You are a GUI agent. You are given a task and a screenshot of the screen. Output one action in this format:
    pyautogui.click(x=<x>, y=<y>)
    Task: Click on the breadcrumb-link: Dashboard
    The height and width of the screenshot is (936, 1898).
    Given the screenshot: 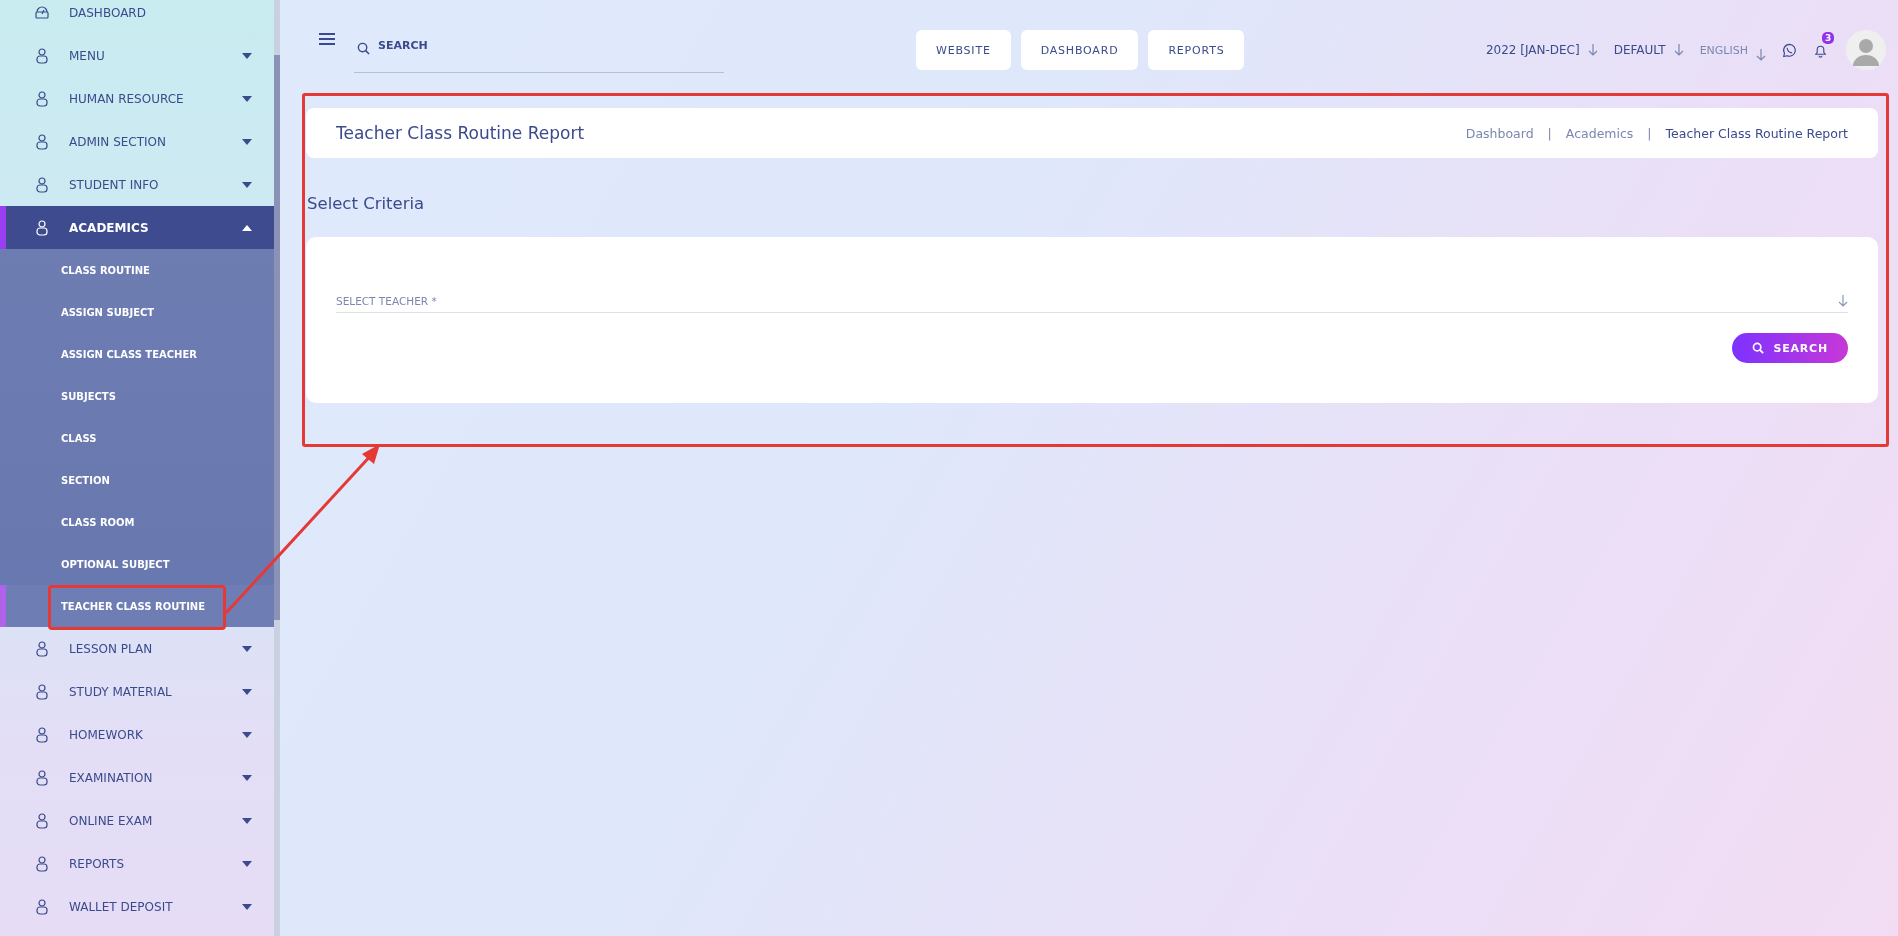 What is the action you would take?
    pyautogui.click(x=1499, y=133)
    